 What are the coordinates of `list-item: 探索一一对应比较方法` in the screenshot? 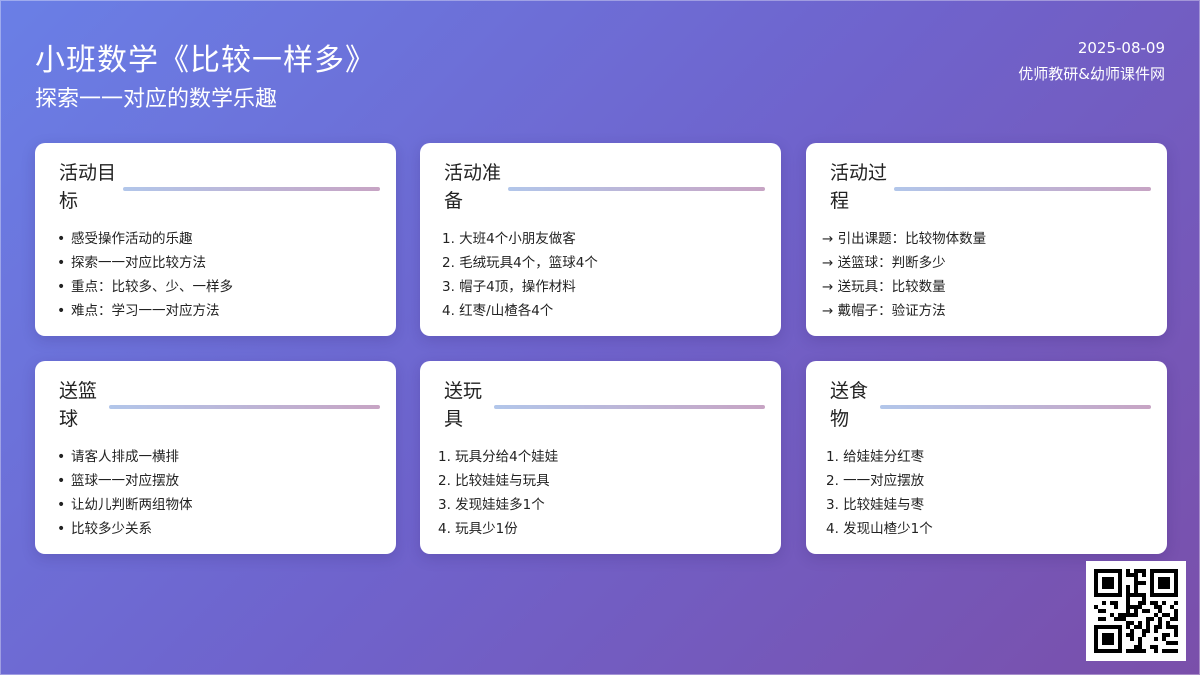 It's located at (219, 263).